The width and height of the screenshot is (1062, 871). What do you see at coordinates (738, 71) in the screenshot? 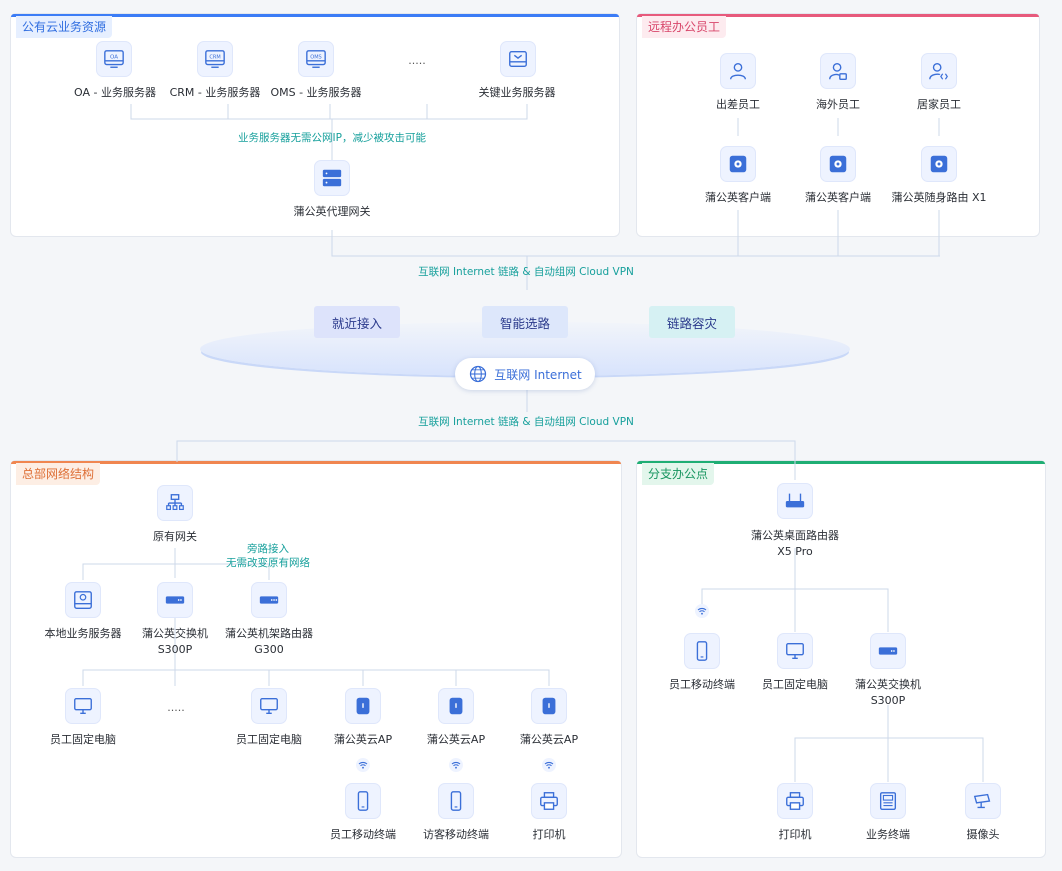
I see `user-travel-icon` at bounding box center [738, 71].